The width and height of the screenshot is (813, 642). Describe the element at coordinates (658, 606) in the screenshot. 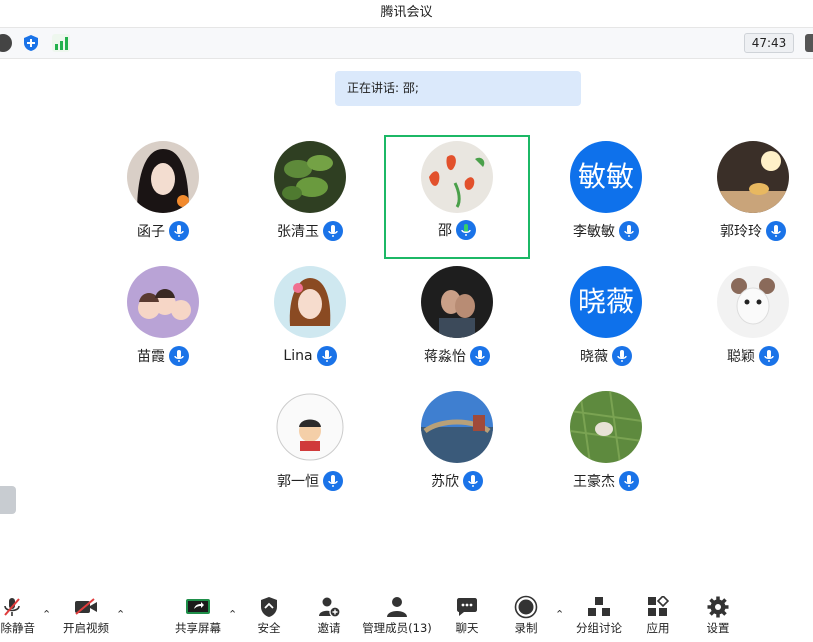

I see `apps-icon` at that location.